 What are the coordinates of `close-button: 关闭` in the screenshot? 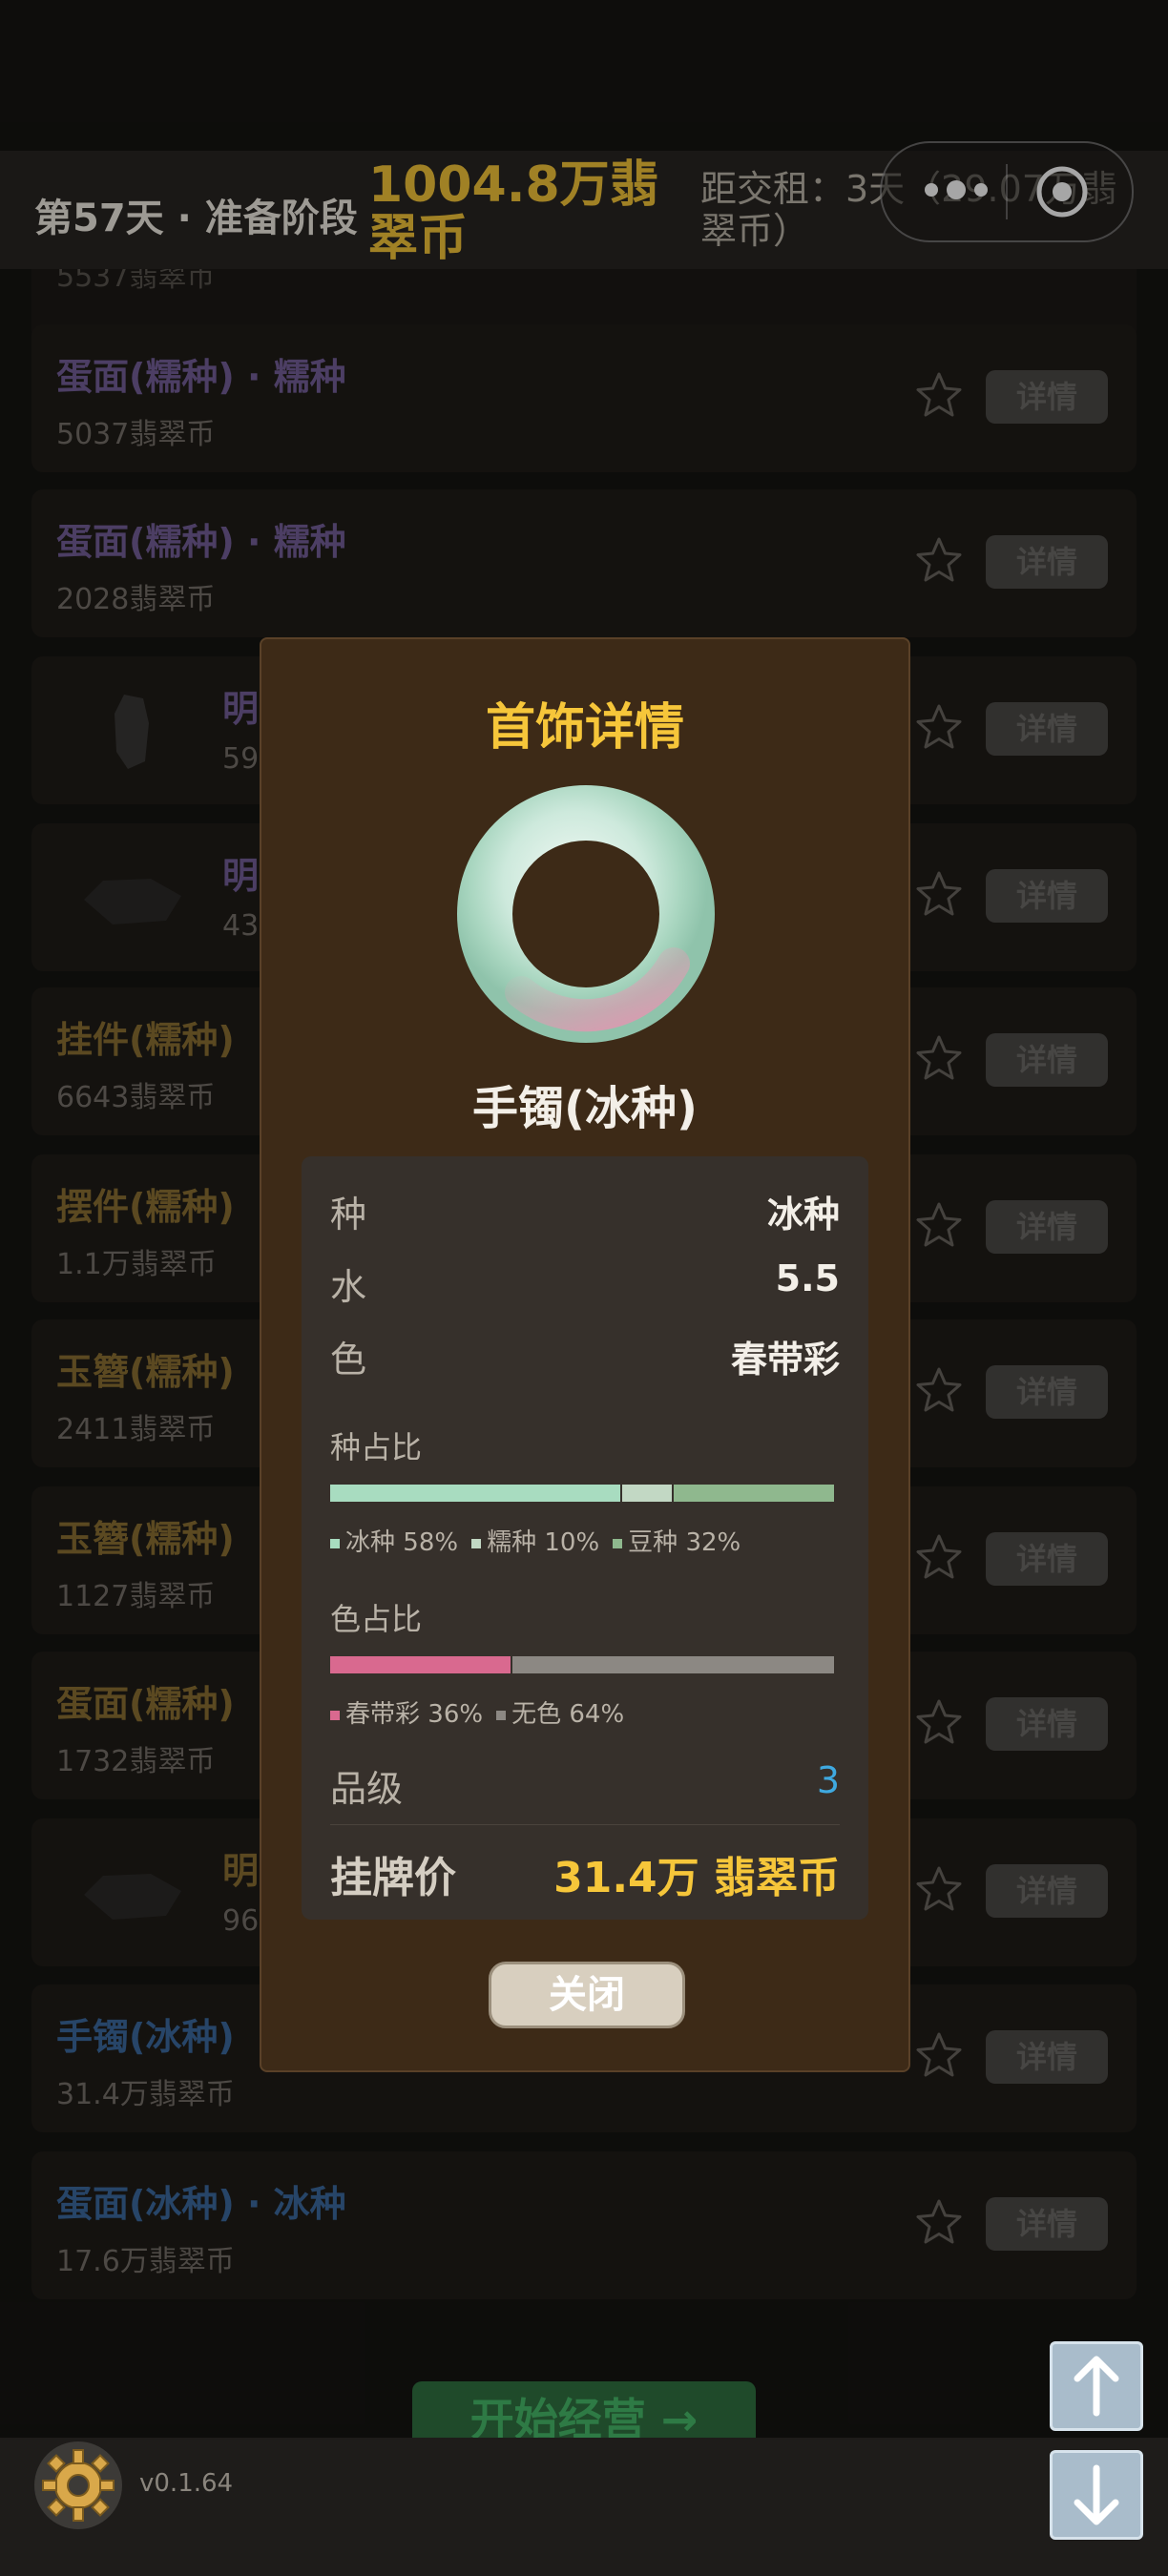 It's located at (587, 1995).